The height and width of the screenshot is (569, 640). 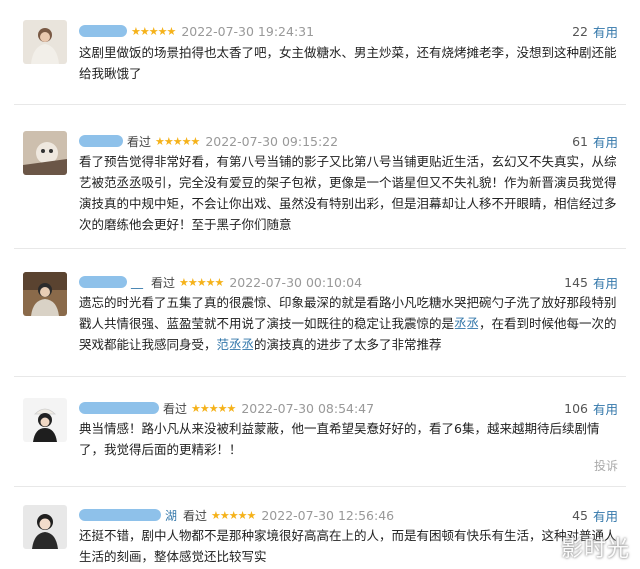 I want to click on review-date: 2022-07-30 00:10:04, so click(x=296, y=282).